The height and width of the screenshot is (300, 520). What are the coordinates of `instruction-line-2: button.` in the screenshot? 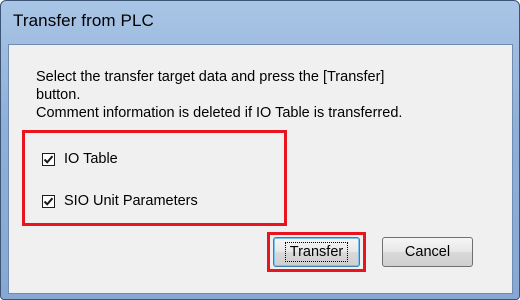 It's located at (58, 95).